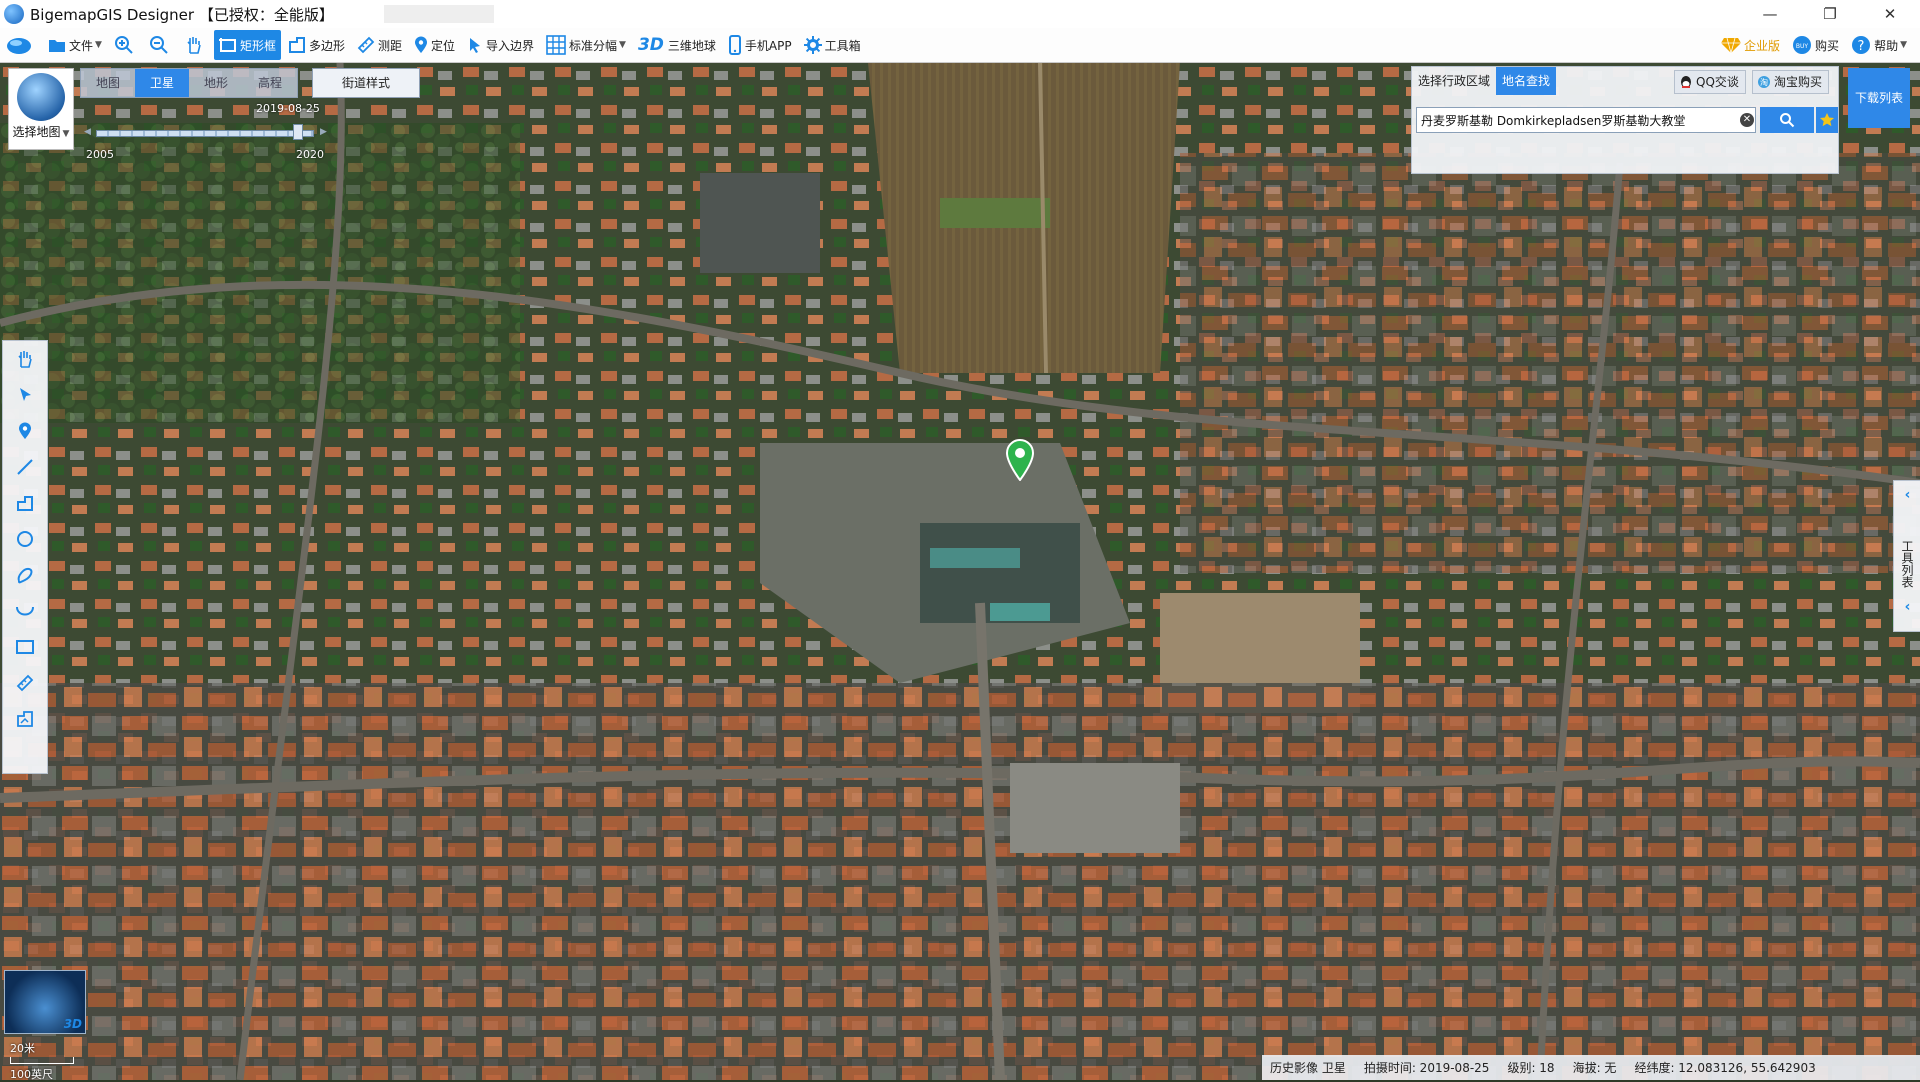 The image size is (1920, 1082). I want to click on polygon-select-button: 多边形, so click(316, 45).